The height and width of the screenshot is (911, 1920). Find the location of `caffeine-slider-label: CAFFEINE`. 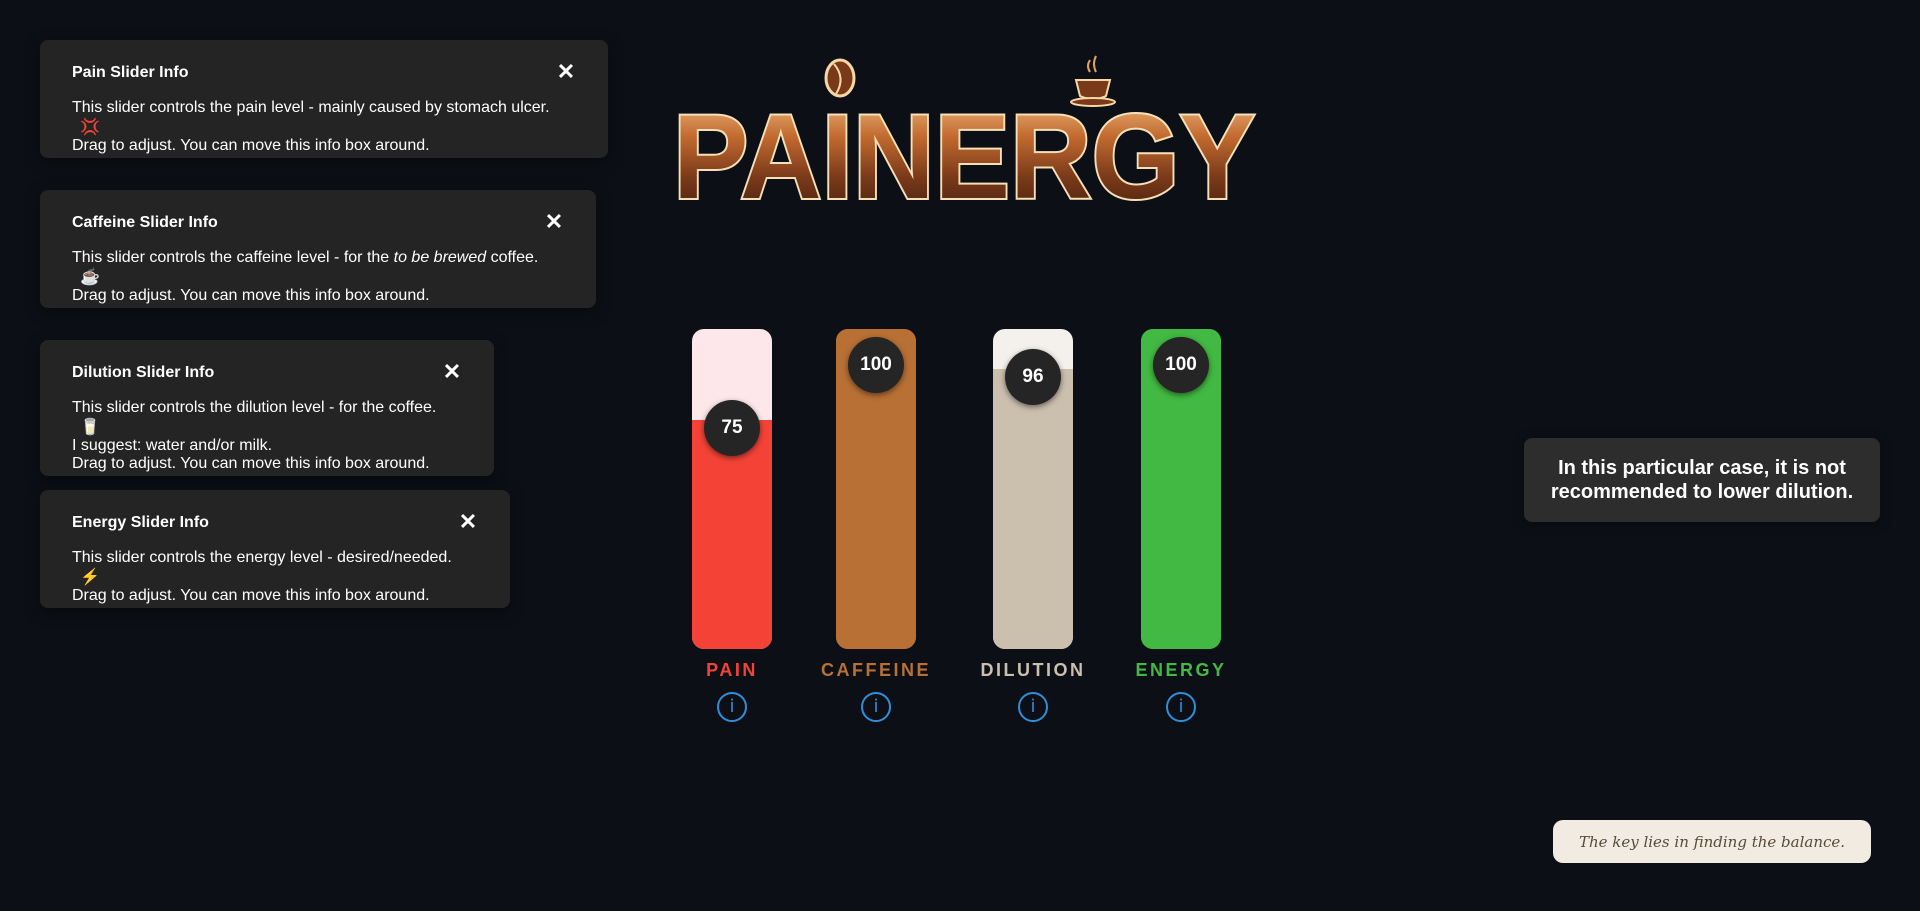

caffeine-slider-label: CAFFEINE is located at coordinates (876, 670).